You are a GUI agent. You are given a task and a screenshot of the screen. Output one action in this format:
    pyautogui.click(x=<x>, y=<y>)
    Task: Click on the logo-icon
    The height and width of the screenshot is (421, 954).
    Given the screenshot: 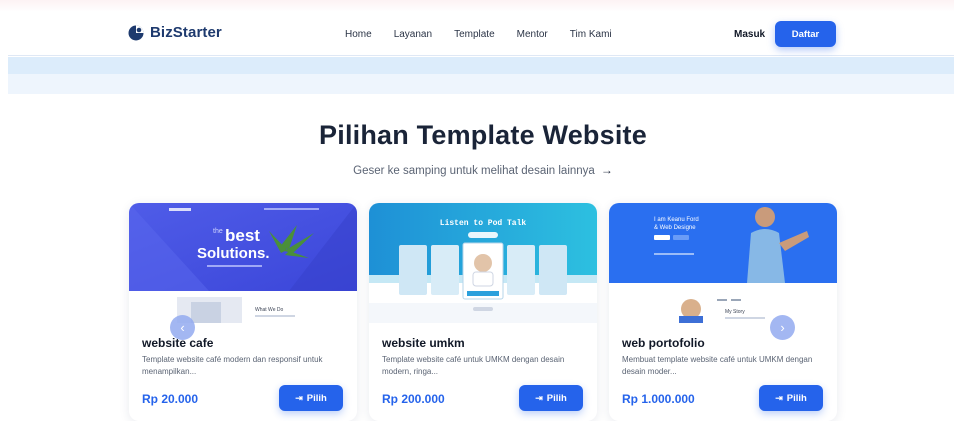 What is the action you would take?
    pyautogui.click(x=136, y=32)
    